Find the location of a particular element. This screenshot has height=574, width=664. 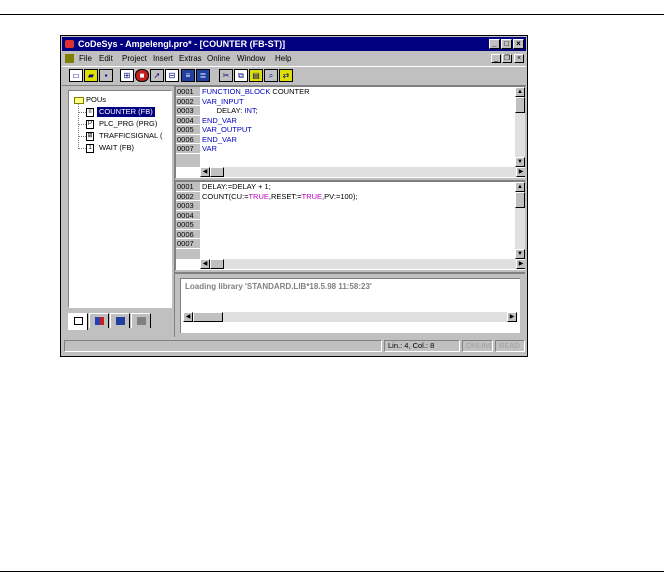

minimize-button: _ is located at coordinates (494, 44).